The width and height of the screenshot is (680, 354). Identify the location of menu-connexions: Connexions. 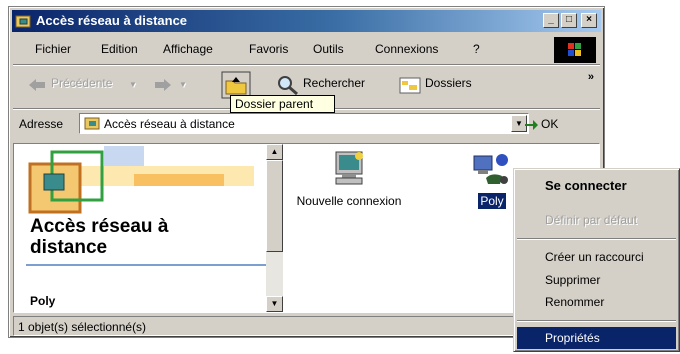
(406, 49).